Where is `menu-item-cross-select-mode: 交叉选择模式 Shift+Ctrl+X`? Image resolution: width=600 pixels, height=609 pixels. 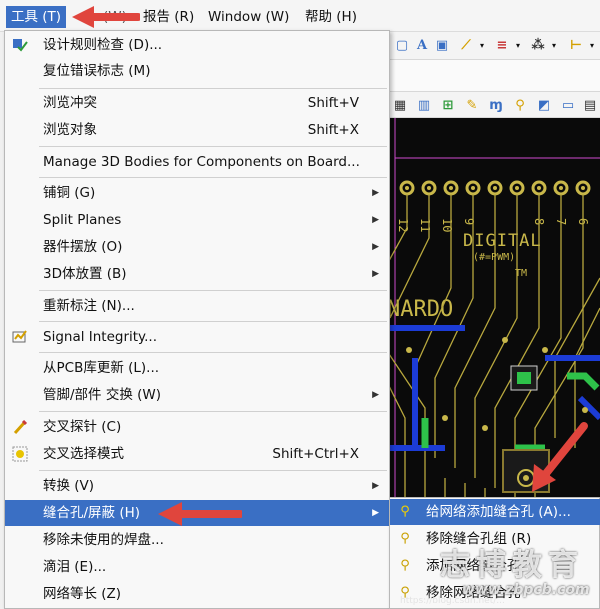
menu-item-cross-select-mode: 交叉选择模式 Shift+Ctrl+X is located at coordinates (197, 454).